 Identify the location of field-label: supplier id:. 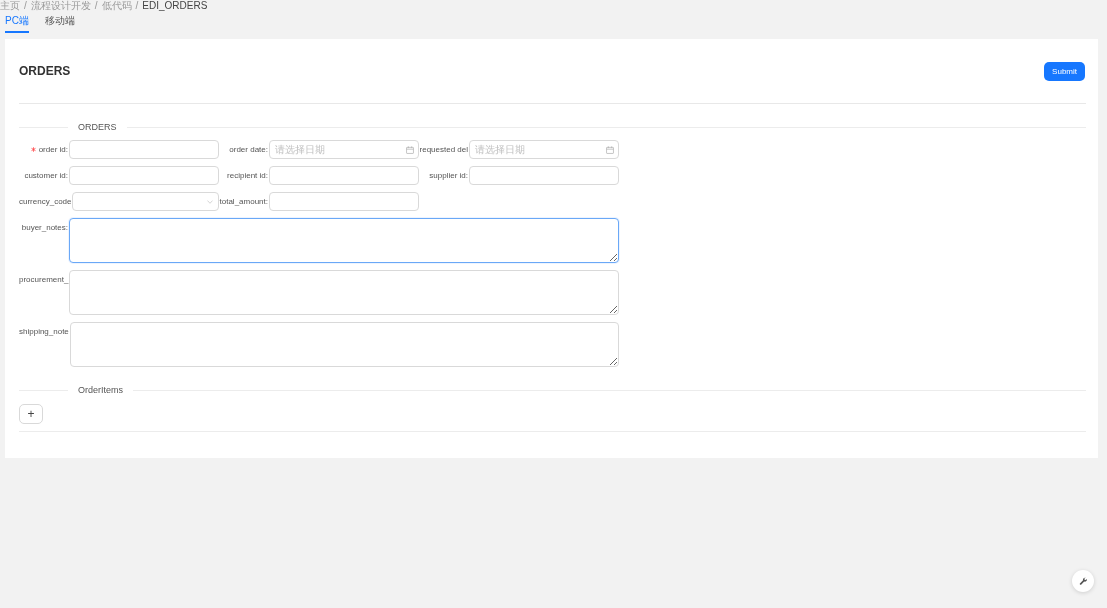
(448, 175).